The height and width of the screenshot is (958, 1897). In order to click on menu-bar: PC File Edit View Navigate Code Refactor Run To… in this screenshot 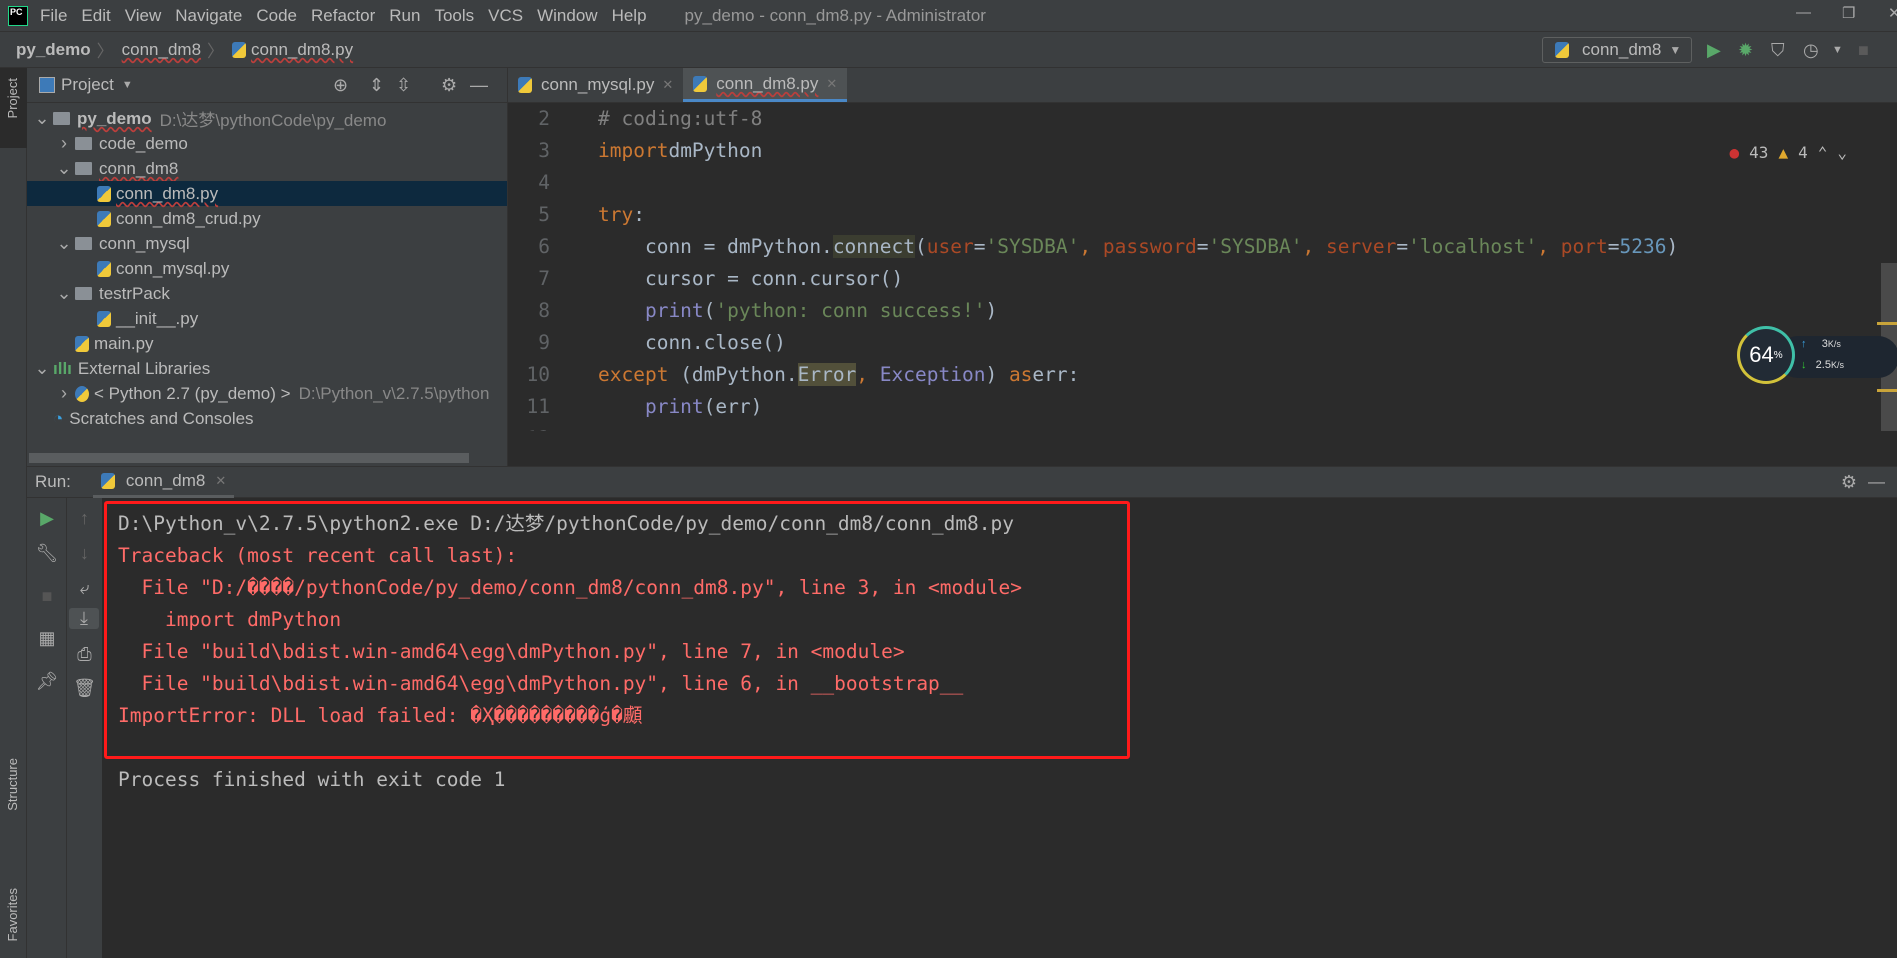, I will do `click(948, 16)`.